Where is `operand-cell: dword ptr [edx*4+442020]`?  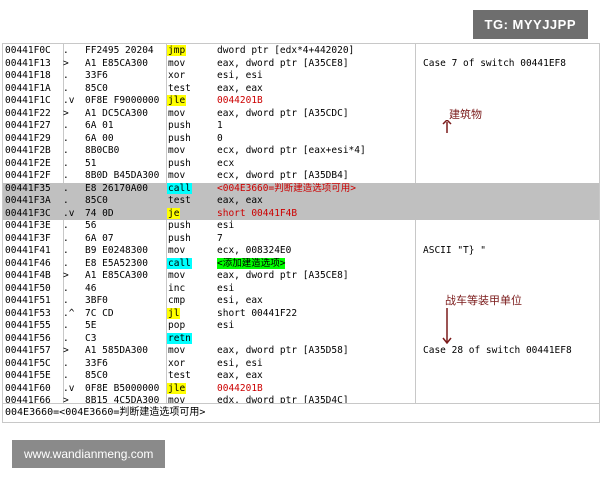 operand-cell: dword ptr [edx*4+442020] is located at coordinates (317, 51).